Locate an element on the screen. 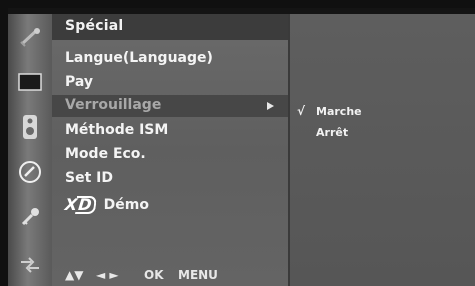 The width and height of the screenshot is (475, 286). left-right-arrows-icon: ◄ ► is located at coordinates (107, 275).